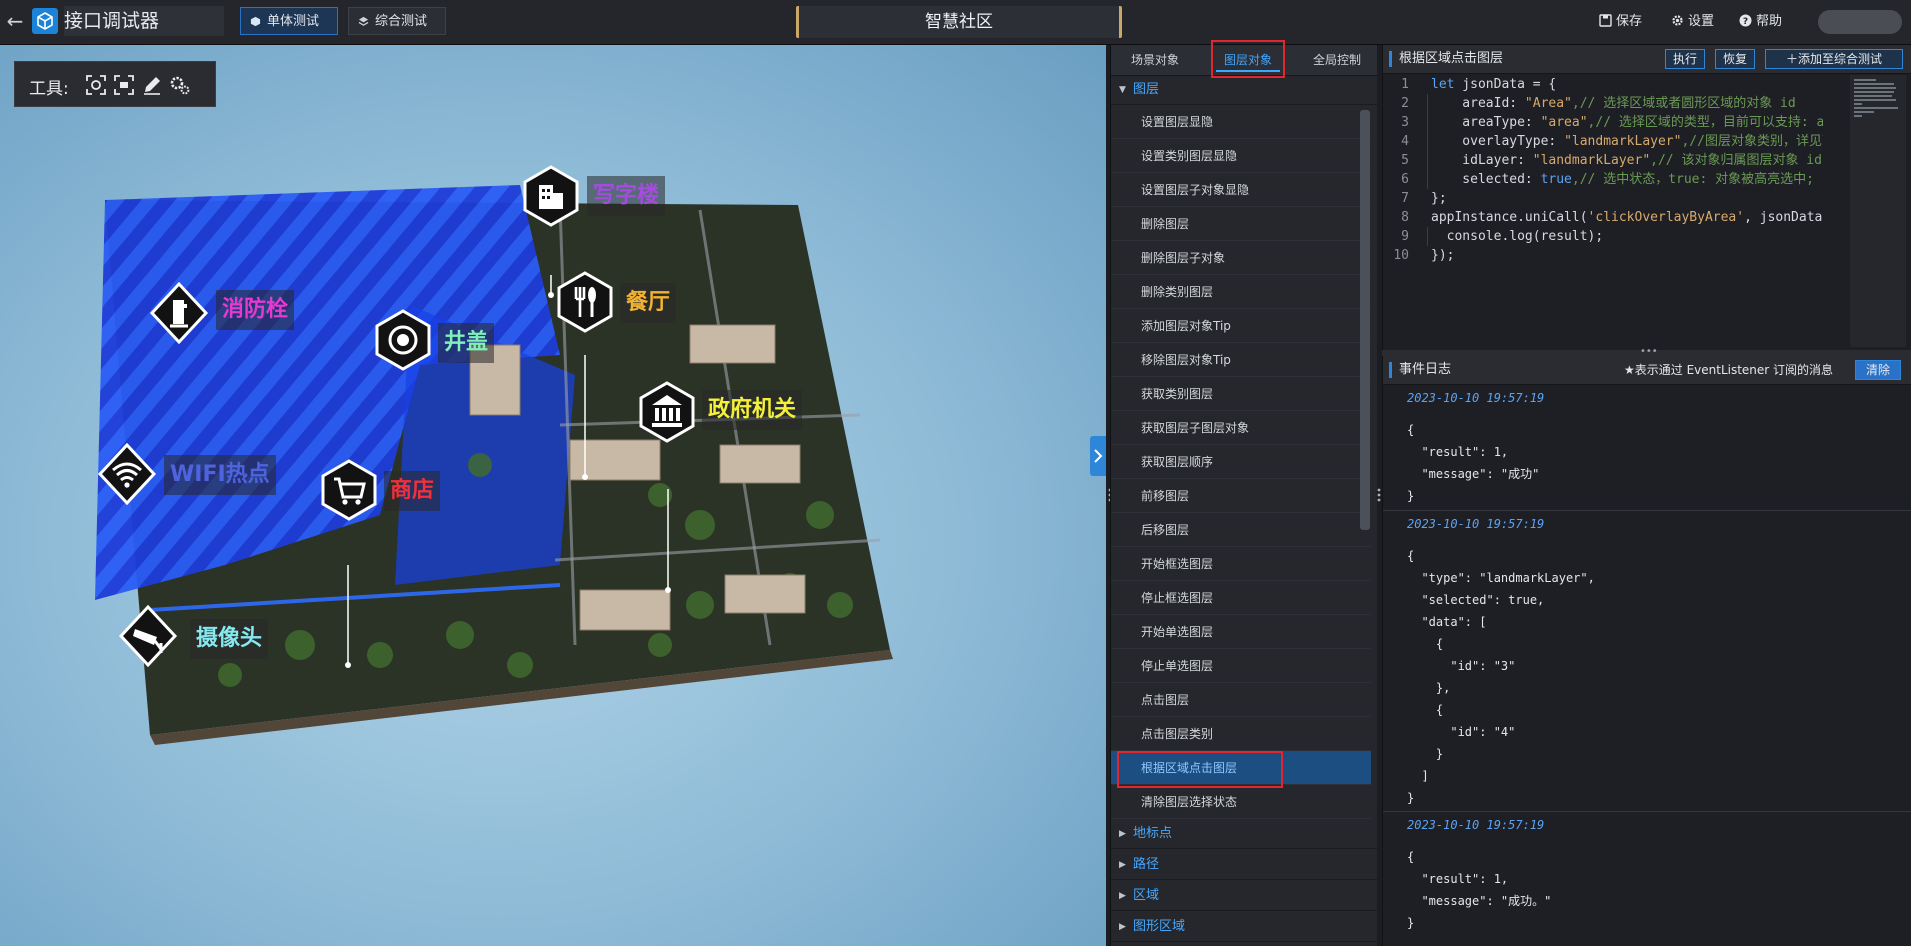 The image size is (1911, 946). I want to click on poi-fire-hydrant, so click(179, 313).